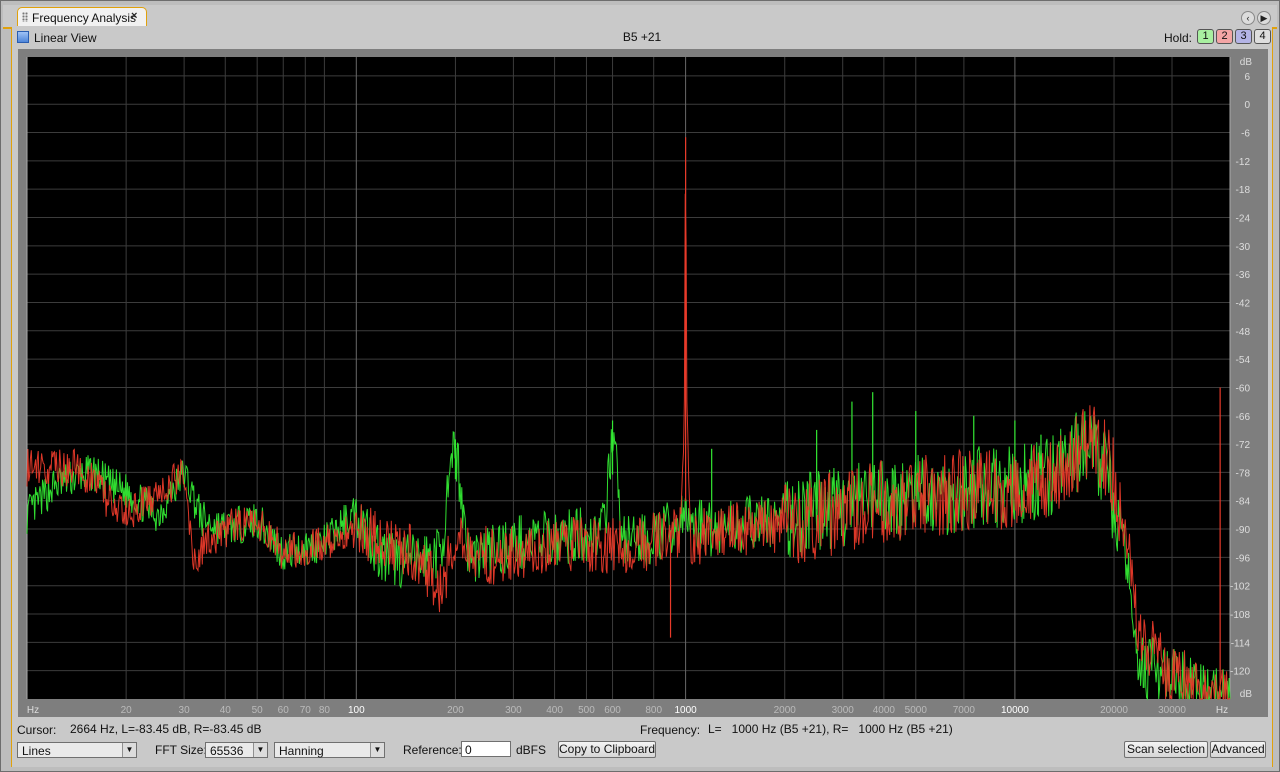 The width and height of the screenshot is (1280, 772). I want to click on y-tick-label: -78, so click(1243, 473).